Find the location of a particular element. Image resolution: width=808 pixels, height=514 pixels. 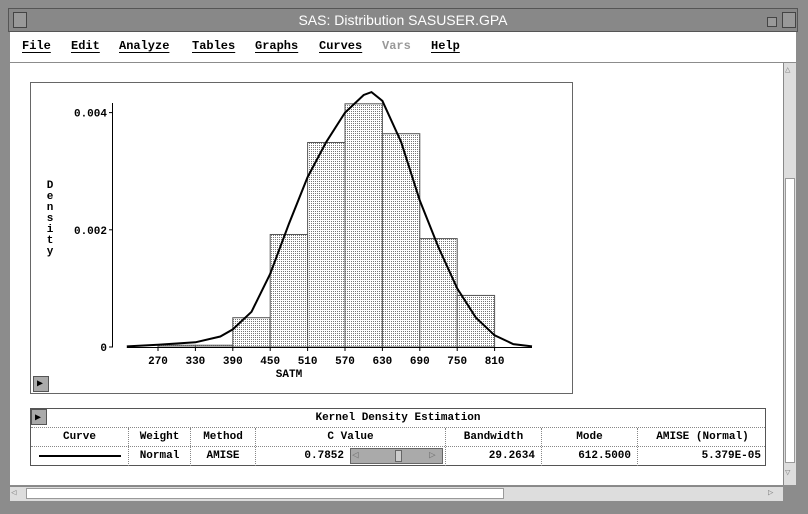

menu-curves: Curves is located at coordinates (340, 46).